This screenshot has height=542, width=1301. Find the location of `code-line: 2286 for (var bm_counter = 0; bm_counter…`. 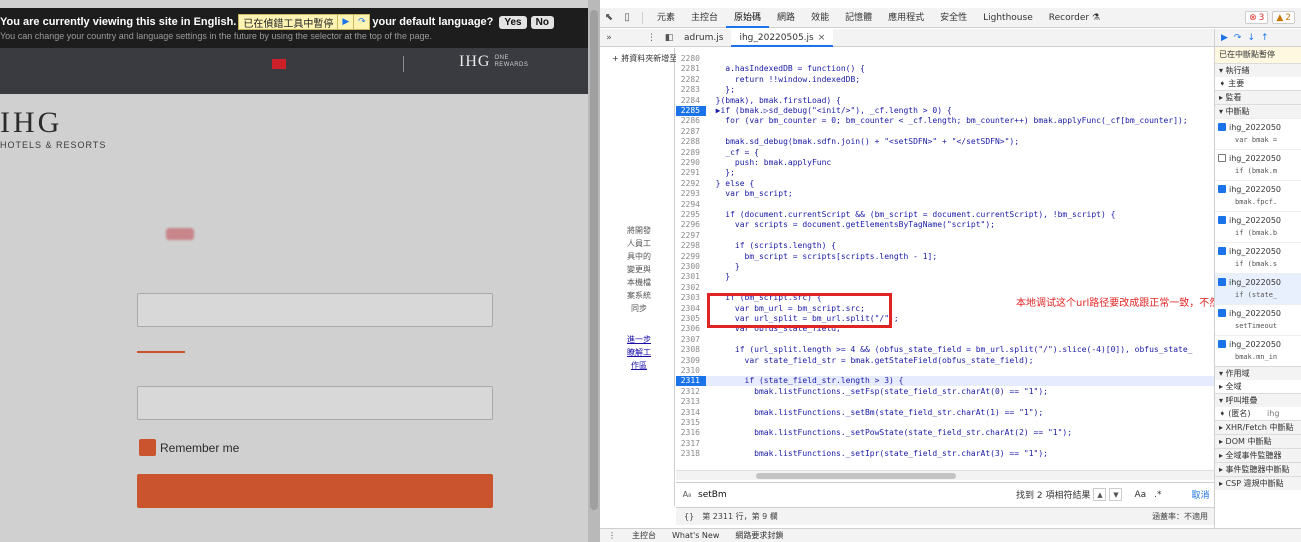

code-line: 2286 for (var bm_counter = 0; bm_counter… is located at coordinates (945, 121).